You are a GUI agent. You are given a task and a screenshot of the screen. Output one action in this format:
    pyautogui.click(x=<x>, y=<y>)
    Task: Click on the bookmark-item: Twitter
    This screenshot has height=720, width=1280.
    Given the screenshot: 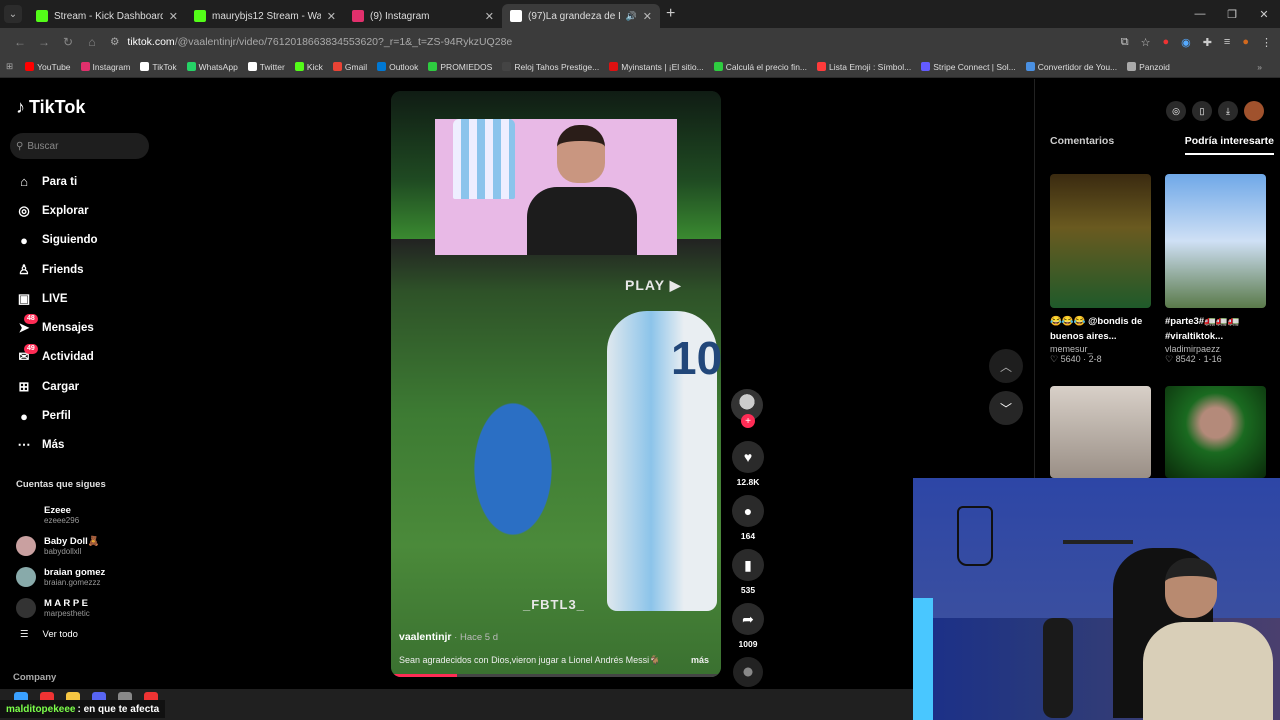 What is the action you would take?
    pyautogui.click(x=266, y=67)
    